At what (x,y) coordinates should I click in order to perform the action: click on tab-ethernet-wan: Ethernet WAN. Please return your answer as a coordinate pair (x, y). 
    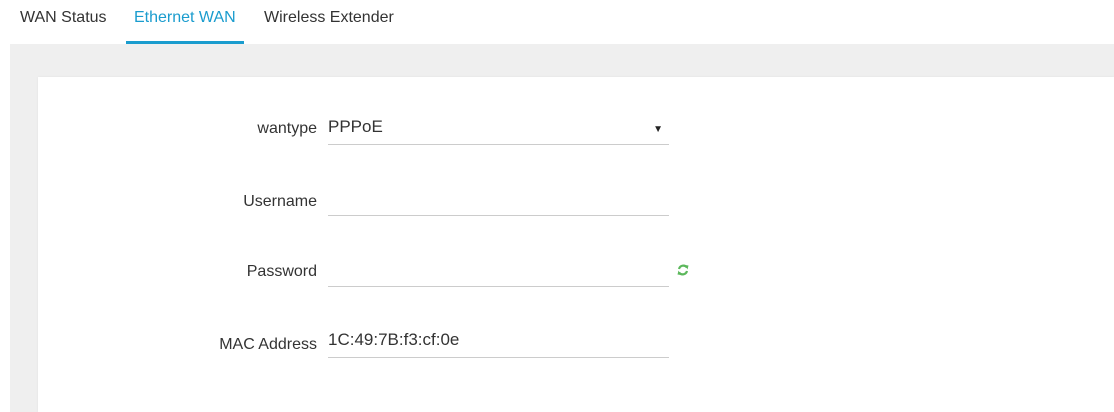
    Looking at the image, I should click on (185, 22).